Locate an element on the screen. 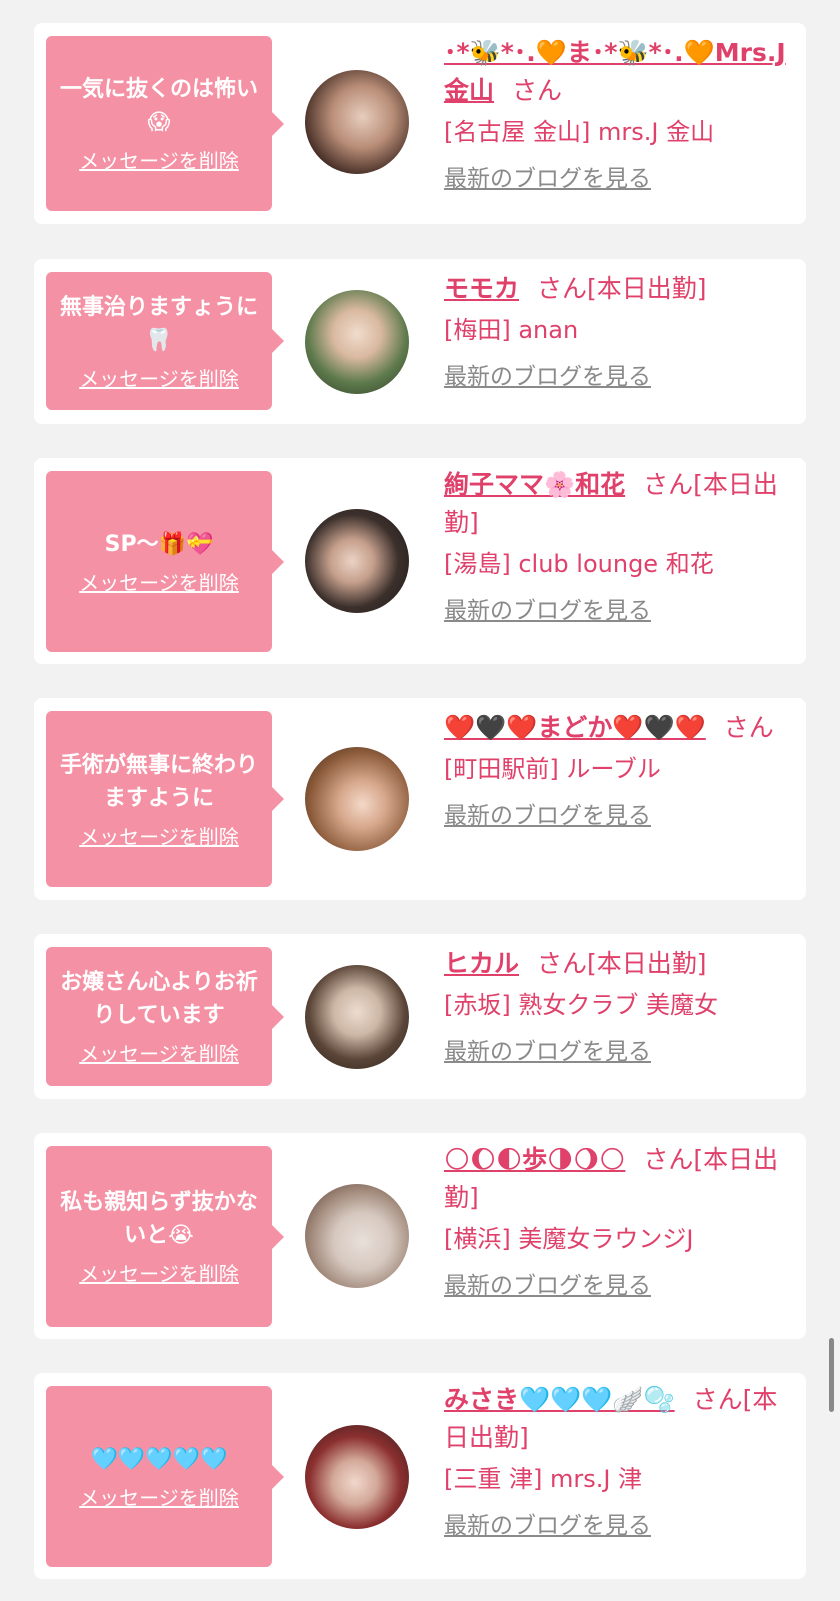 This screenshot has height=1601, width=840. message-bubble: 手術が無事に終わりますように メッセージを削除 is located at coordinates (165, 799).